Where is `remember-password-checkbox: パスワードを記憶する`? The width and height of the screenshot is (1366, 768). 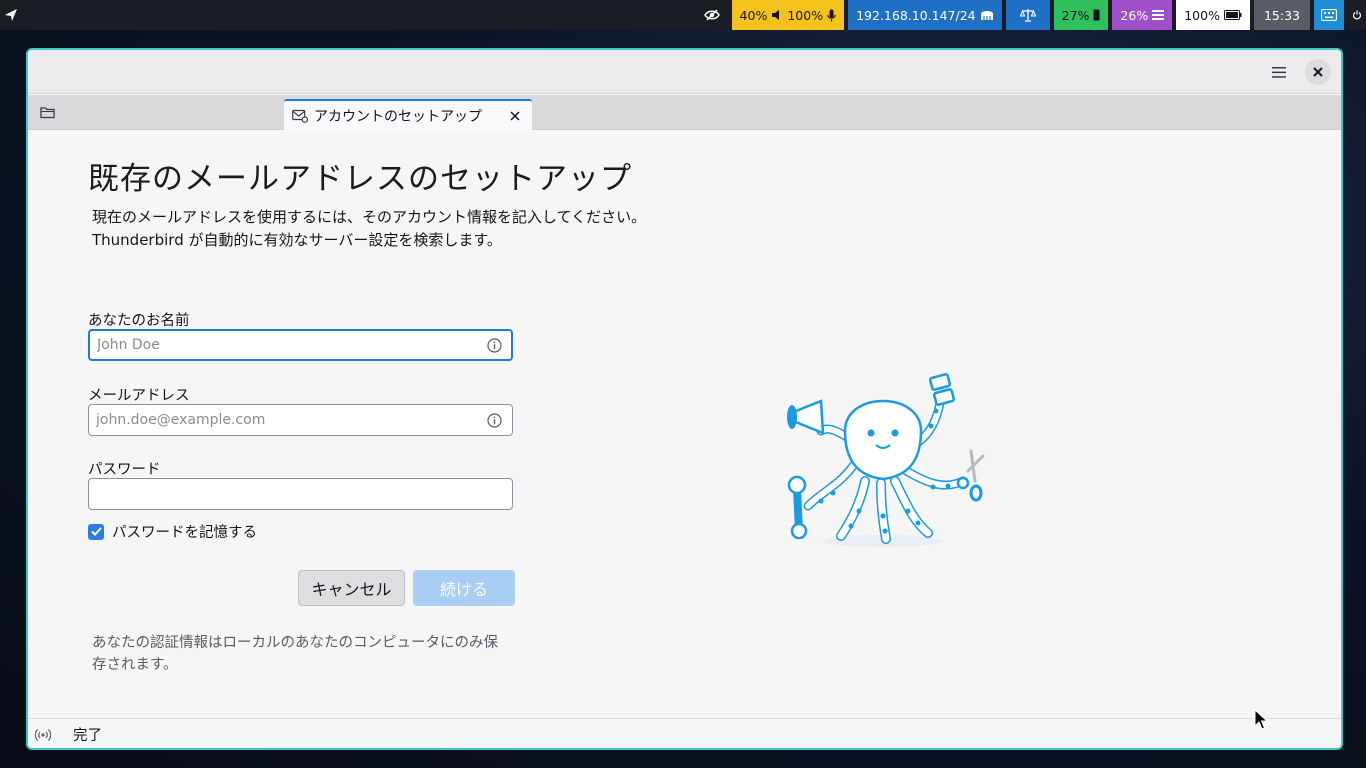 remember-password-checkbox: パスワードを記憶する is located at coordinates (172, 531).